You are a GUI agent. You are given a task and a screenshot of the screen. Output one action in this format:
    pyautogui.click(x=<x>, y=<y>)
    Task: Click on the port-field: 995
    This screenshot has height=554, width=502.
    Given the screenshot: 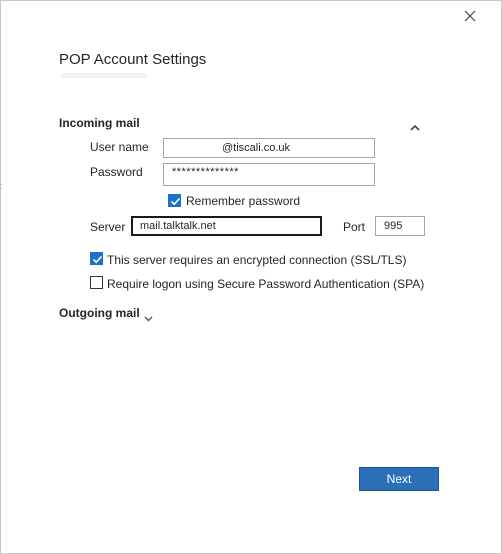 What is the action you would take?
    pyautogui.click(x=400, y=226)
    